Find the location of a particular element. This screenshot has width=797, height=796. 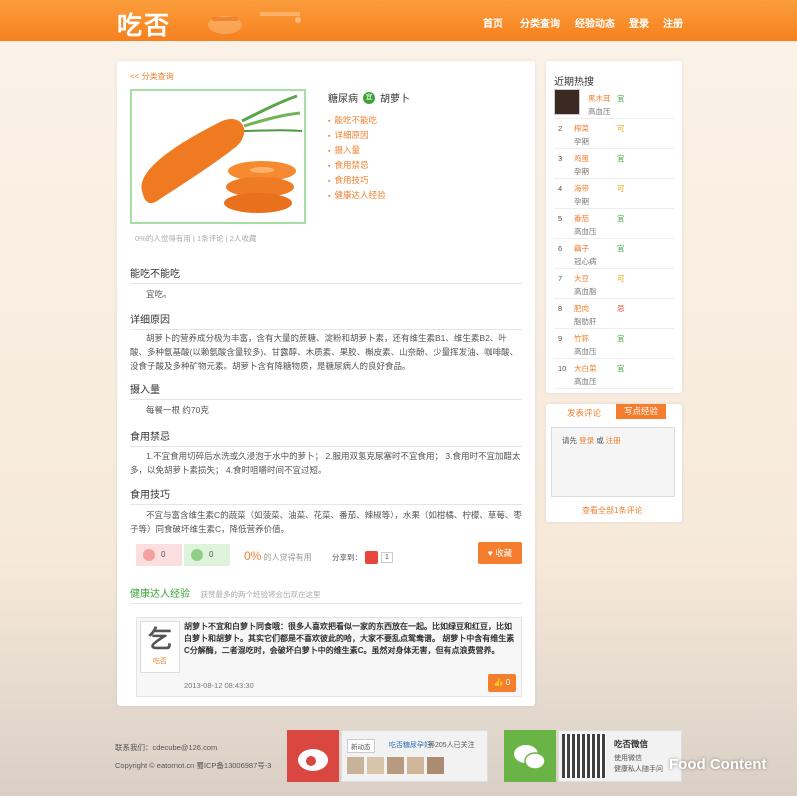

category-label: 冠心病 is located at coordinates (585, 261).